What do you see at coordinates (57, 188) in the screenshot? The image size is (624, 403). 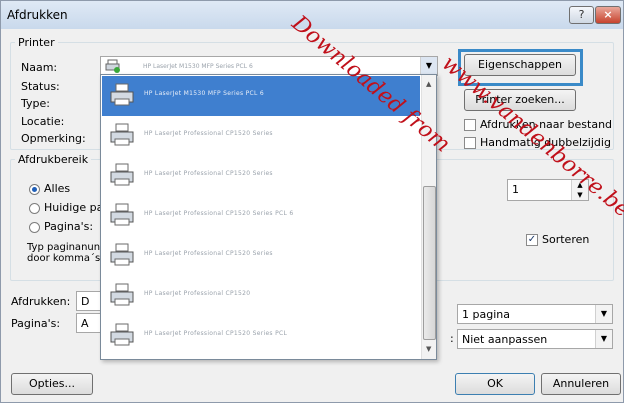 I see `range-all-label: Alles` at bounding box center [57, 188].